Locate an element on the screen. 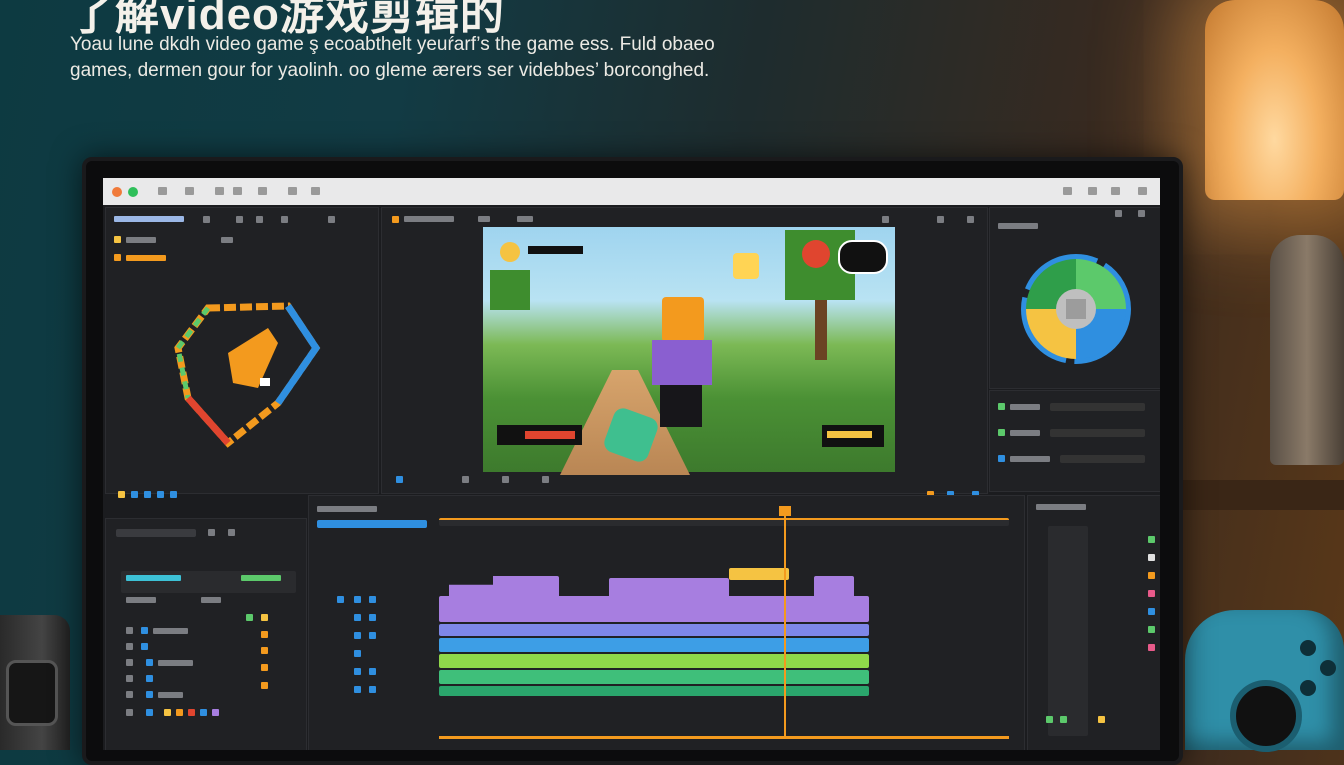  property-toggle is located at coordinates (1001, 458).